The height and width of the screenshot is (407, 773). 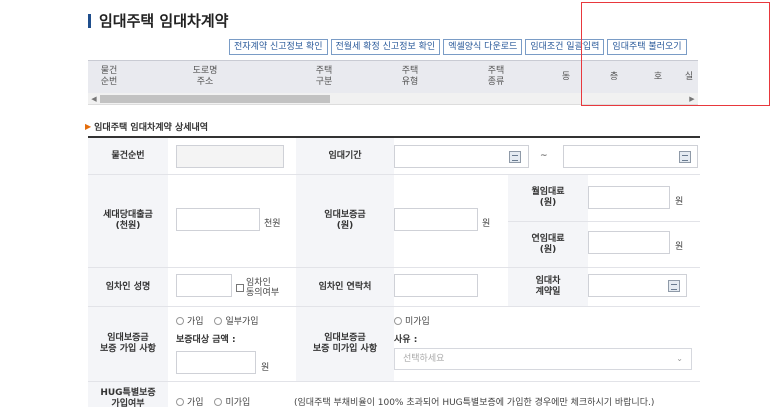 I want to click on column-header-building: 동, so click(x=566, y=76).